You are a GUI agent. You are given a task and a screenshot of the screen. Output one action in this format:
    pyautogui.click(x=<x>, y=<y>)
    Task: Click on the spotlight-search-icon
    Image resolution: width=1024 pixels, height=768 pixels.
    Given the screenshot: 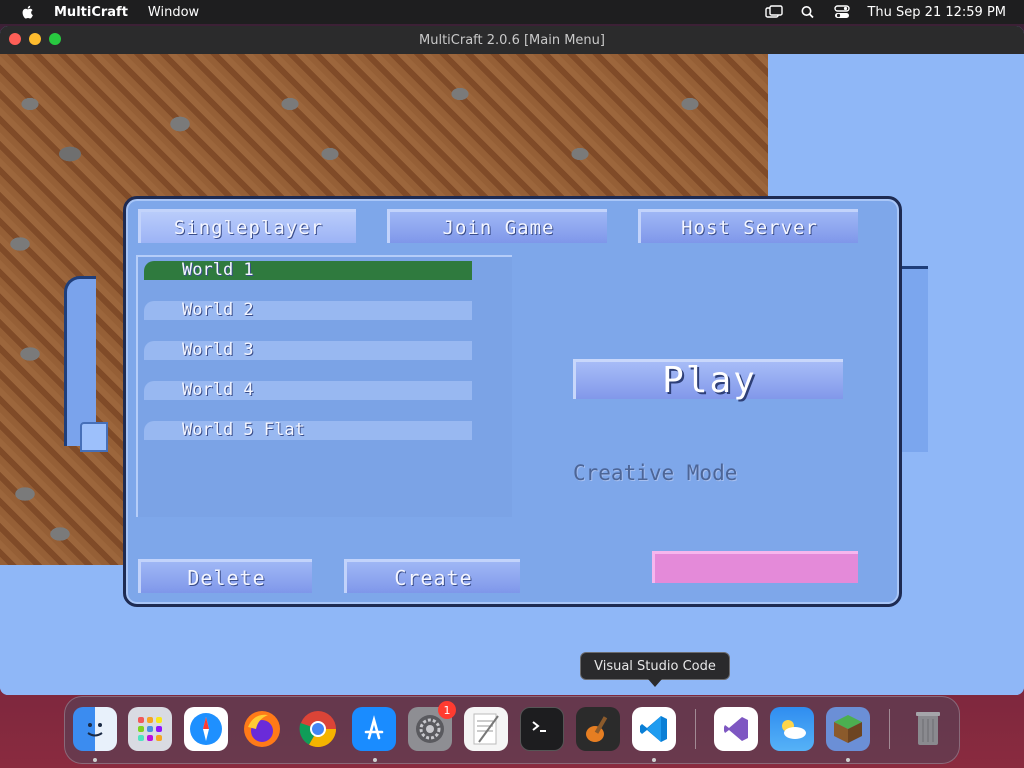 What is the action you would take?
    pyautogui.click(x=808, y=12)
    